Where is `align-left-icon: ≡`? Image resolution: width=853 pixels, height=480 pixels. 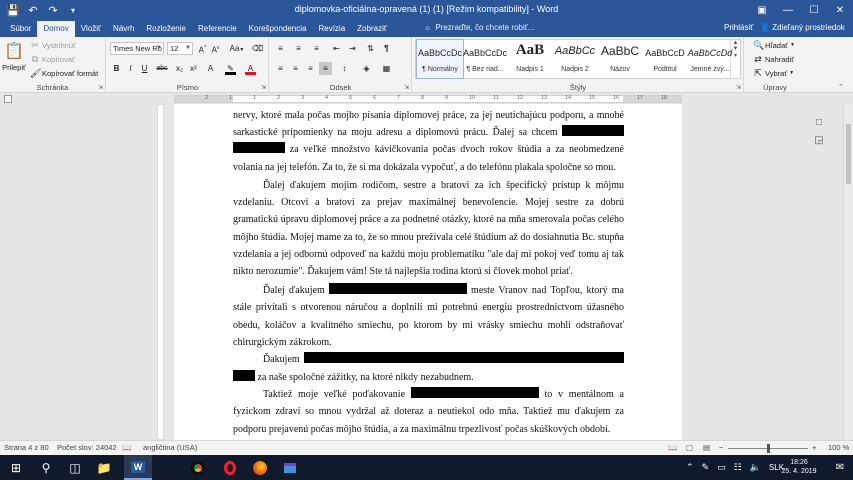
align-left-icon: ≡ is located at coordinates (280, 68).